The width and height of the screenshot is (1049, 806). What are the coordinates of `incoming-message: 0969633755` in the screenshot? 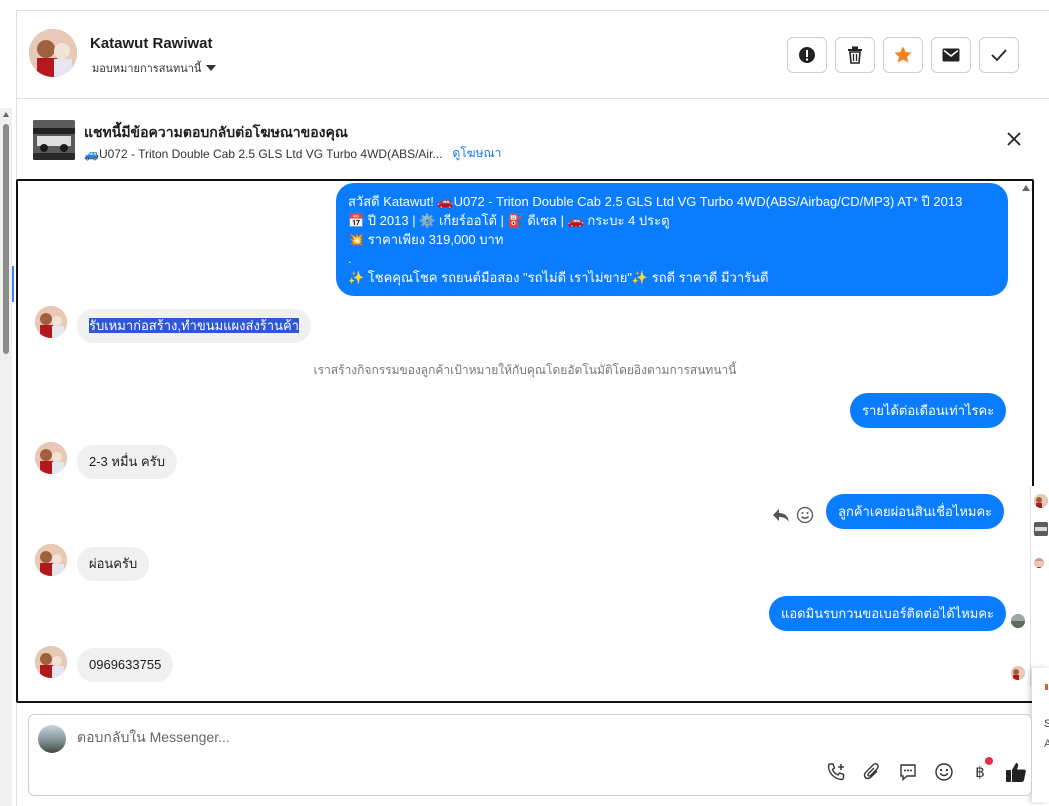 It's located at (125, 665).